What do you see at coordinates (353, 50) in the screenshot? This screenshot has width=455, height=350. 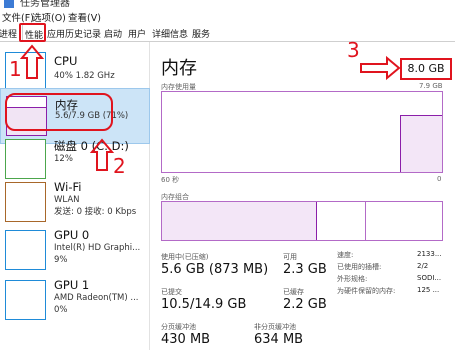 I see `annotation-number-3: 3` at bounding box center [353, 50].